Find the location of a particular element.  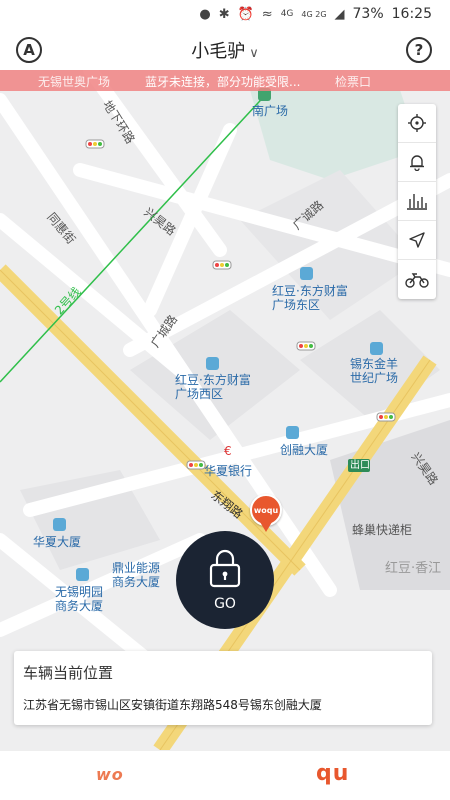

map-label-nanguangchang: 南广场 is located at coordinates (270, 111).